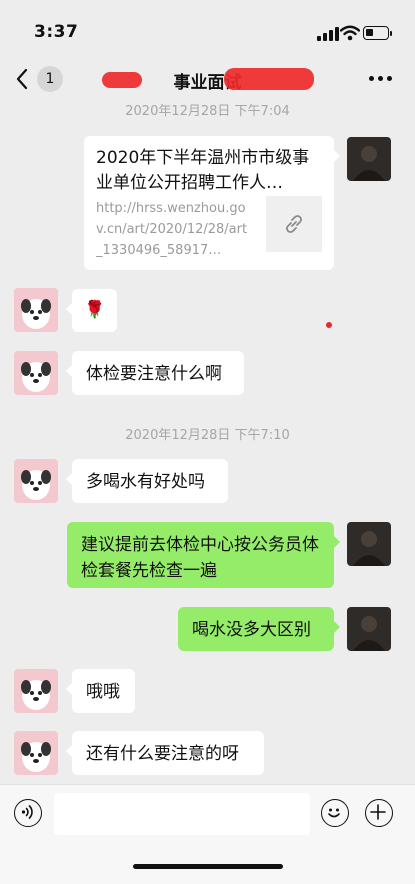 The height and width of the screenshot is (884, 415). I want to click on emoji-icon, so click(334, 813).